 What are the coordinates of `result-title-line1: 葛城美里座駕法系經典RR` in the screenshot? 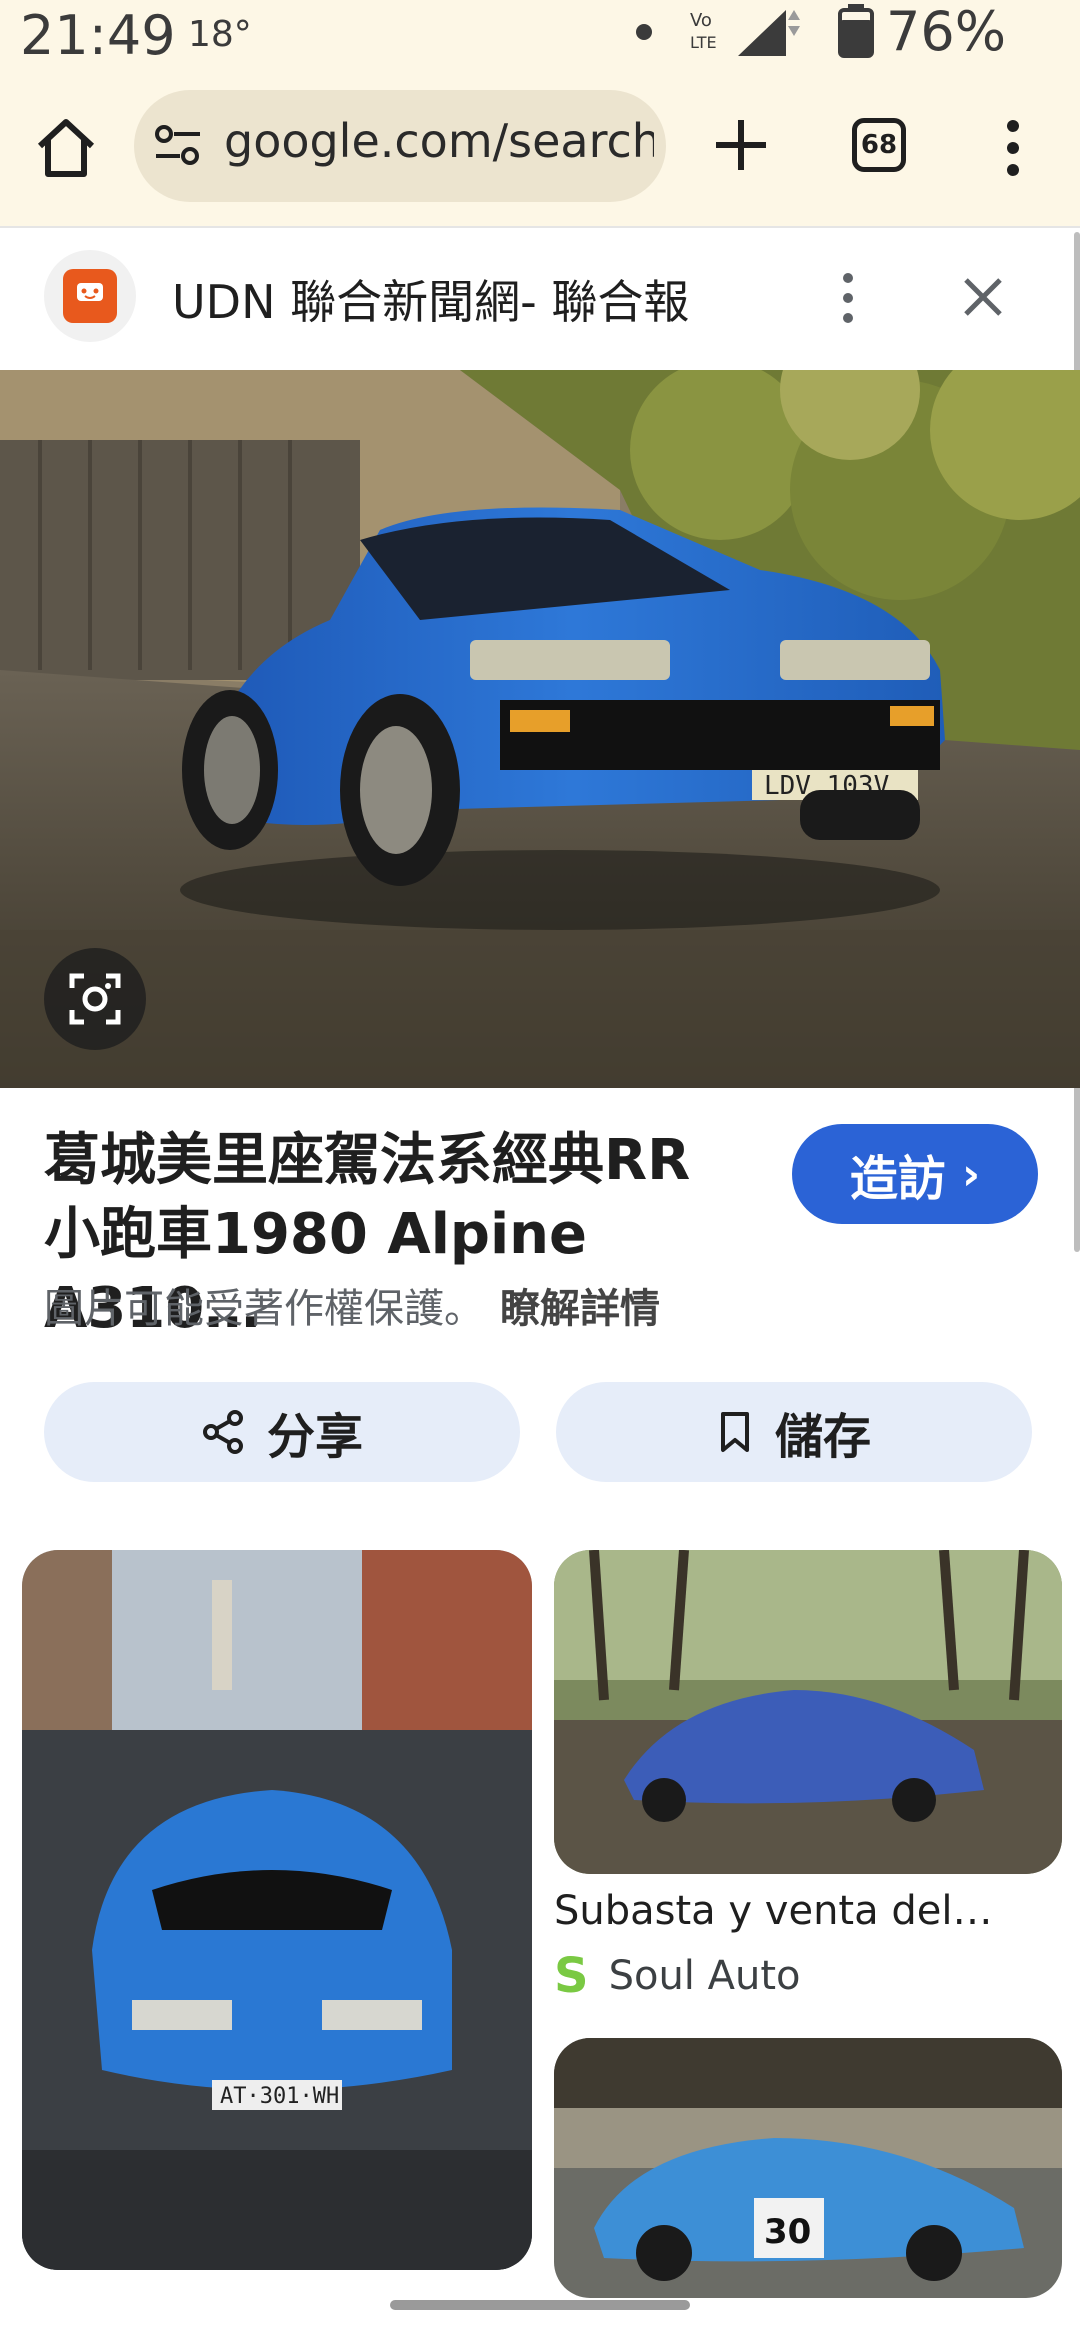 It's located at (367, 1160).